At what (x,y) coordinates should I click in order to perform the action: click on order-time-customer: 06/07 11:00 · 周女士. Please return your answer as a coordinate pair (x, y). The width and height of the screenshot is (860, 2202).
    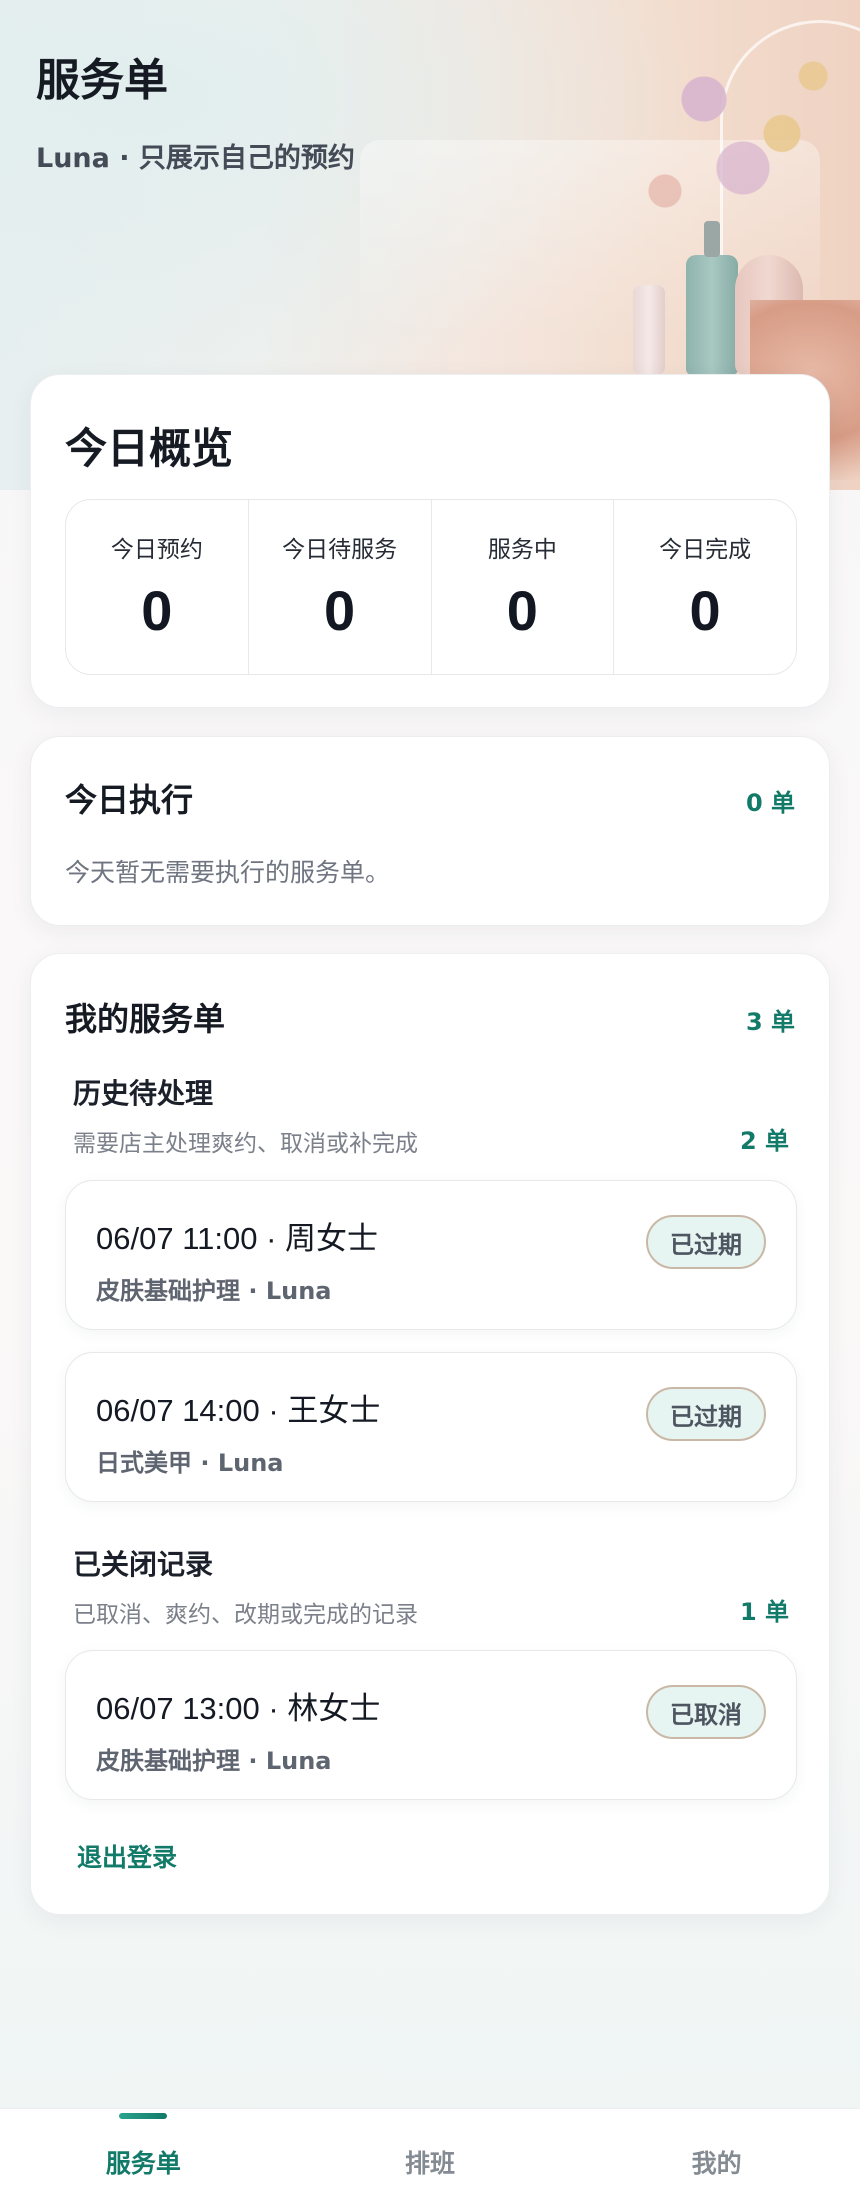
    Looking at the image, I should click on (237, 1238).